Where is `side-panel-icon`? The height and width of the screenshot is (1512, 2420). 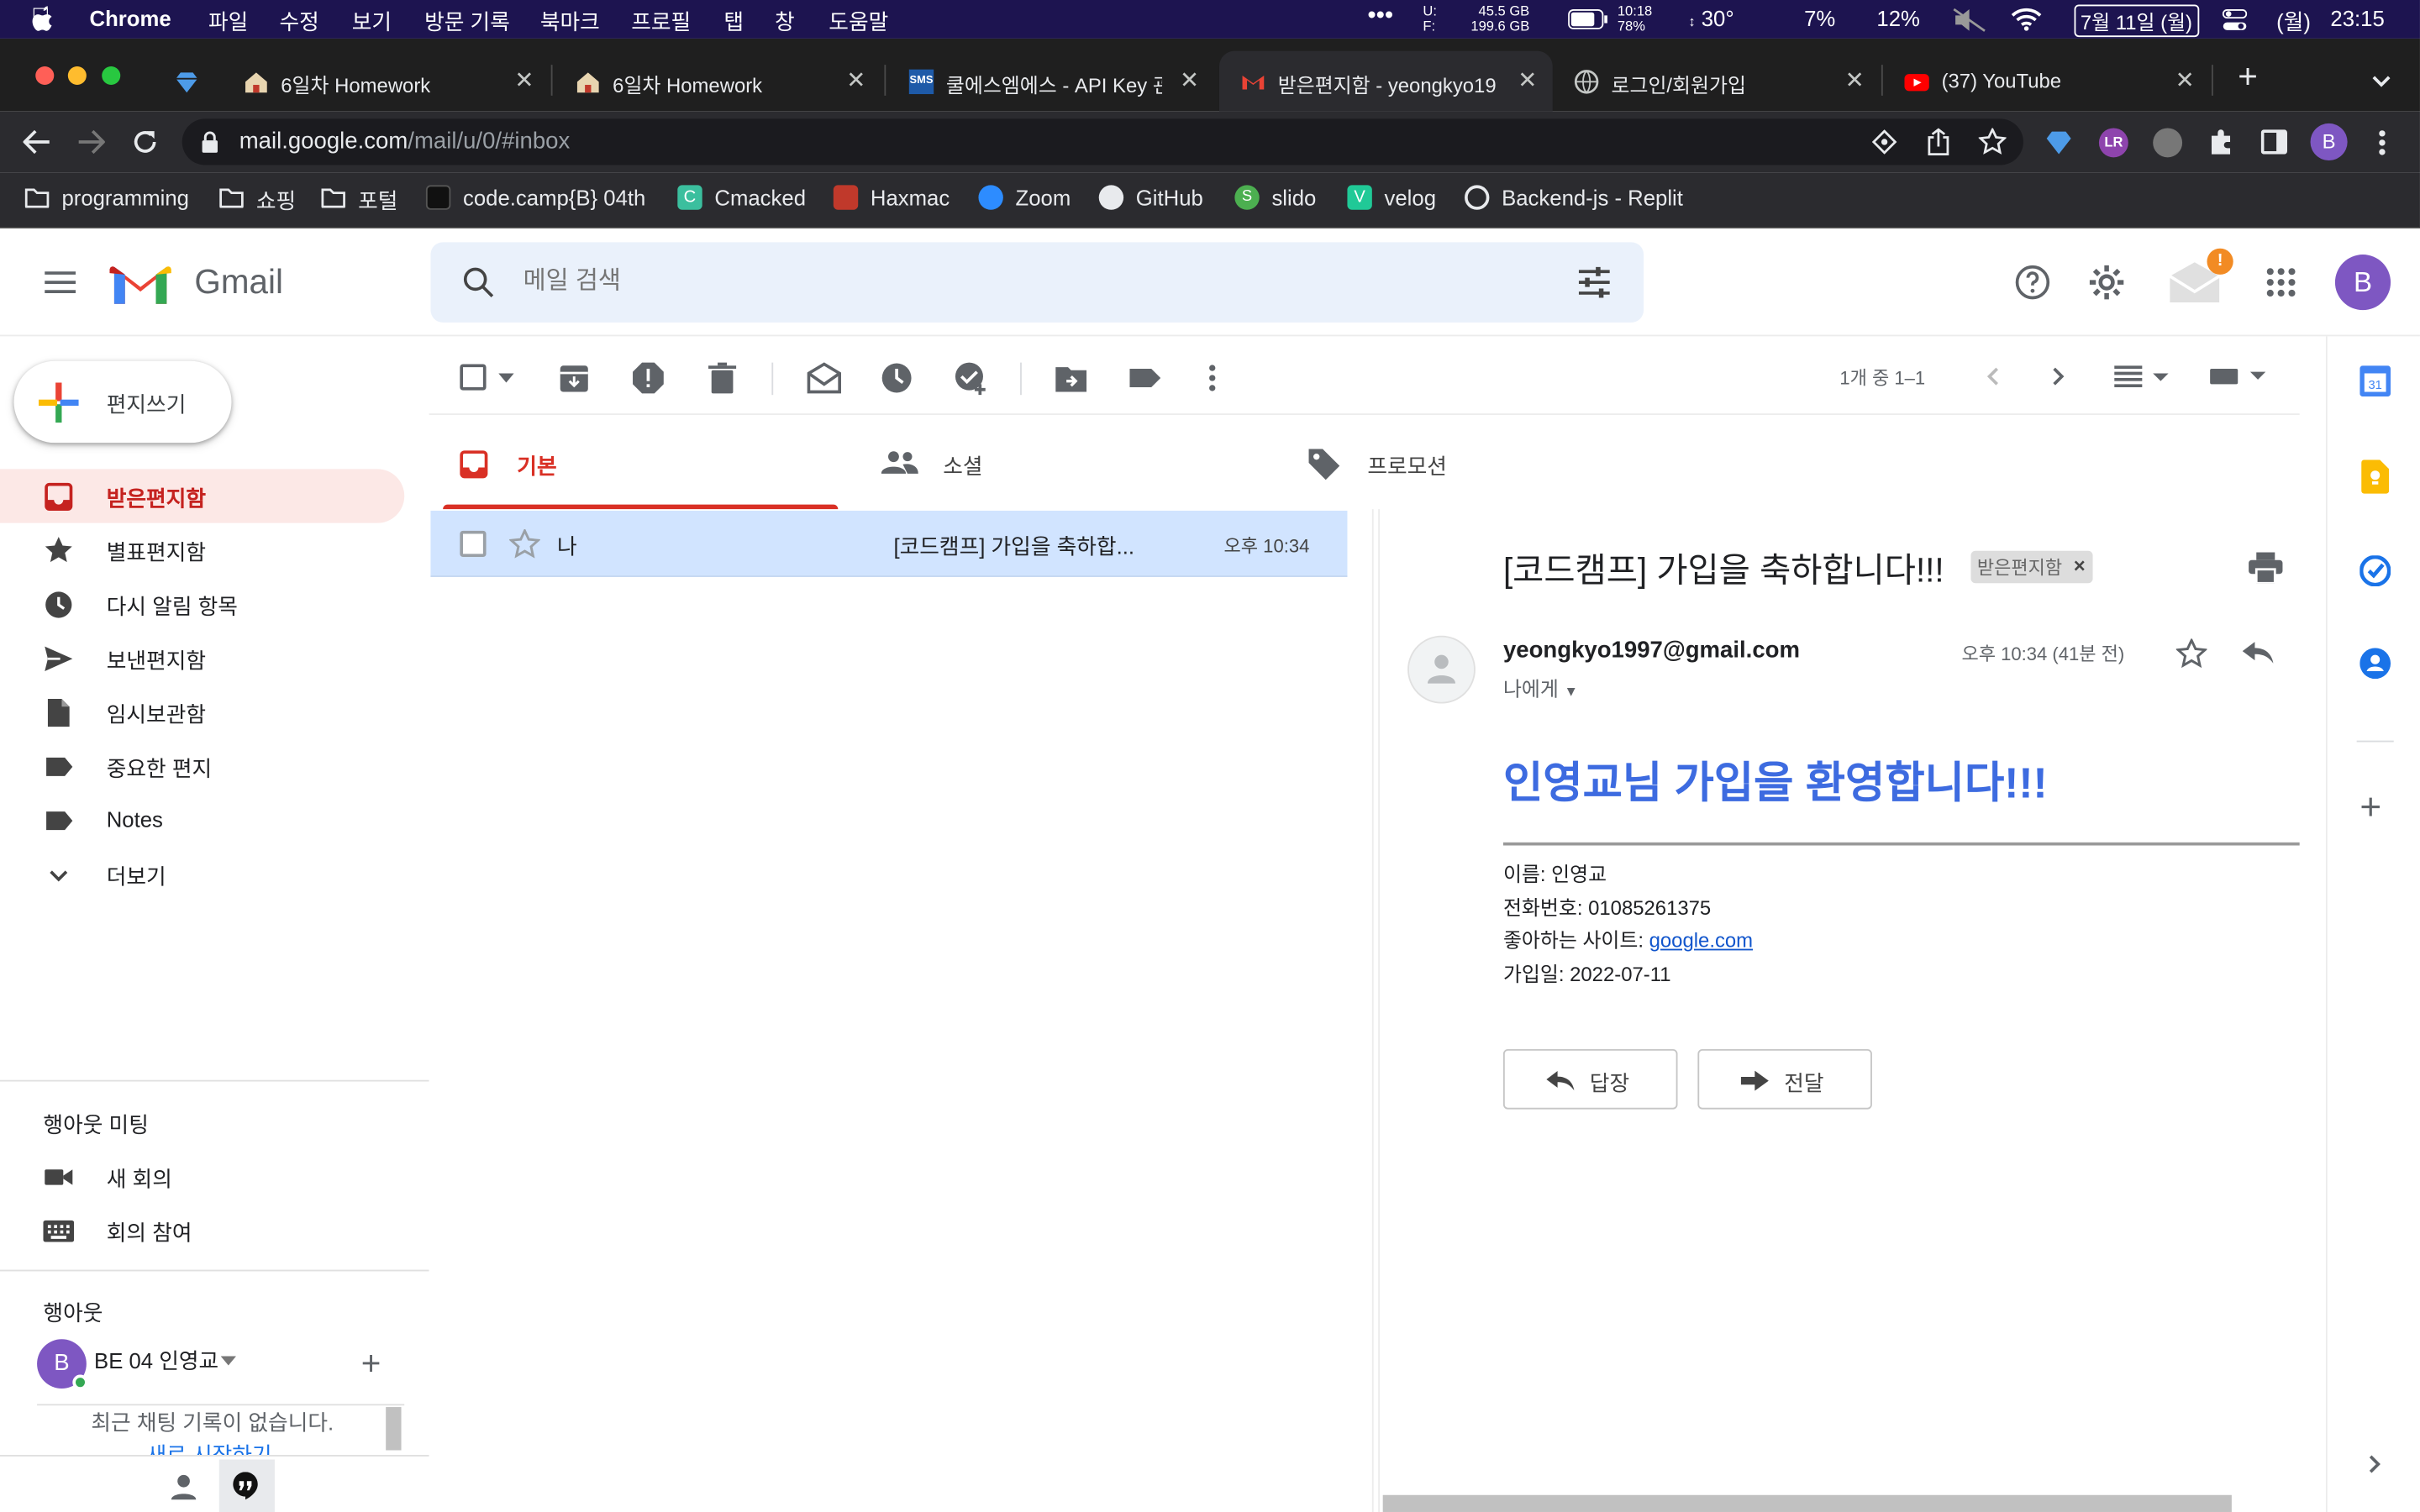 side-panel-icon is located at coordinates (2273, 142).